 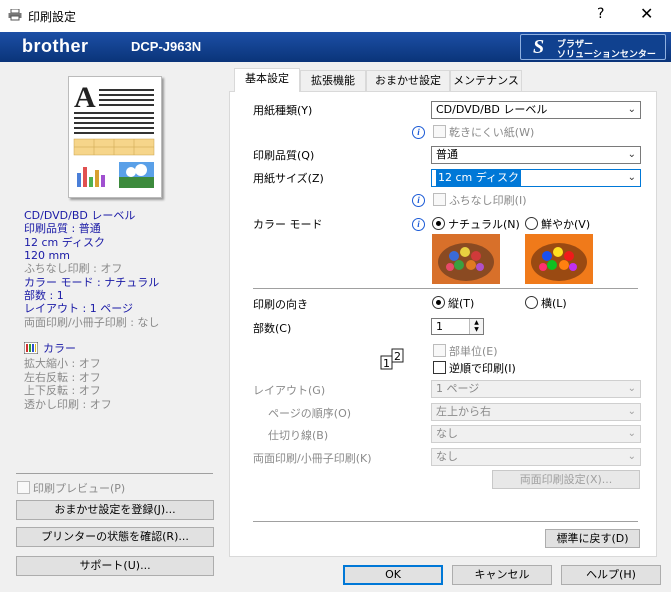 I want to click on tab-basic: 基本設定, so click(x=267, y=80).